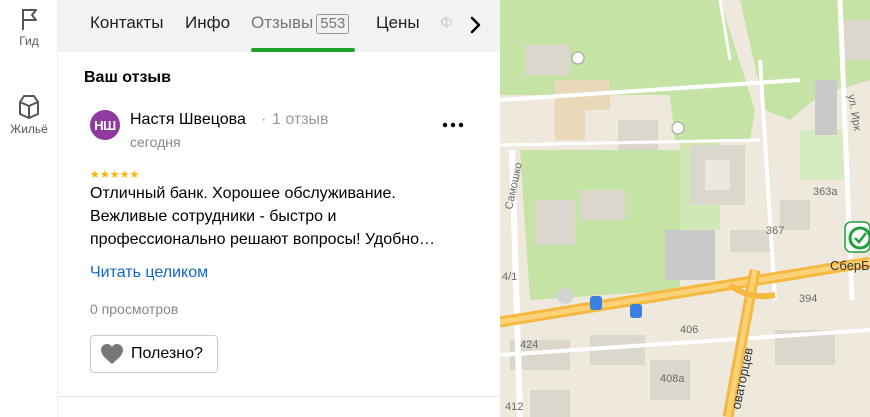 The height and width of the screenshot is (417, 870). I want to click on flag-icon, so click(29, 19).